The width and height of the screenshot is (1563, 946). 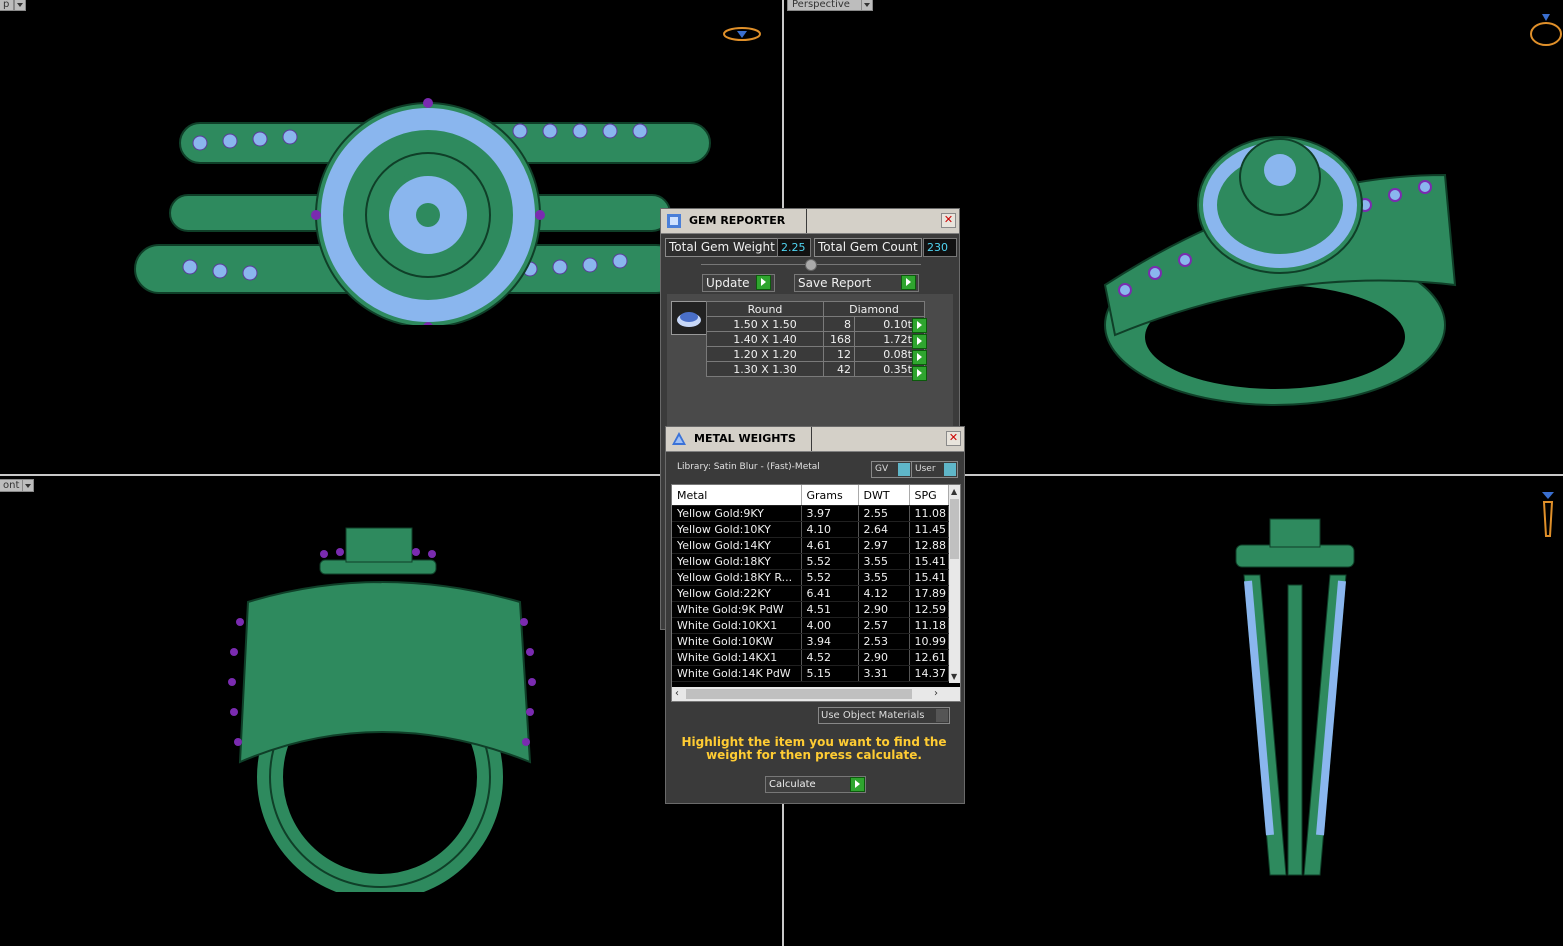 I want to click on gv-toggle: GV, so click(x=891, y=469).